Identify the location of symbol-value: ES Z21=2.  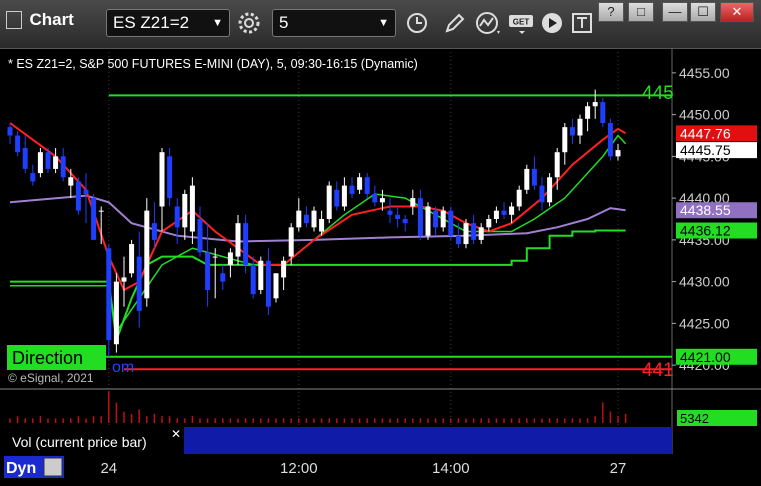
(151, 22).